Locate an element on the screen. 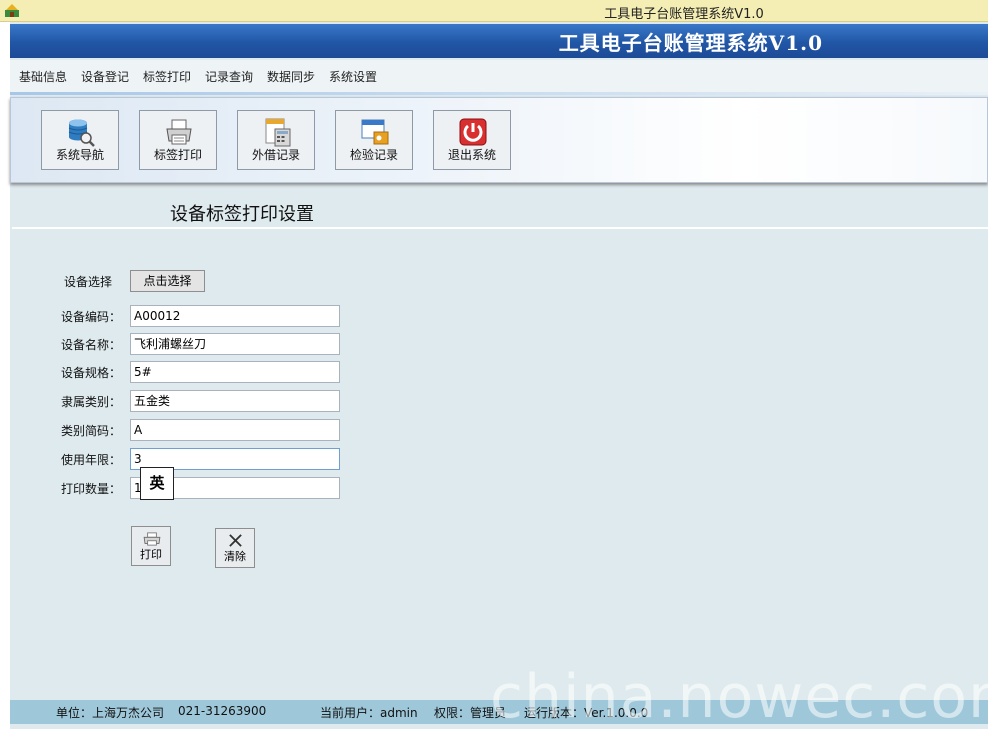 The width and height of the screenshot is (988, 732). device-spec-label: 设备规格： is located at coordinates (91, 373).